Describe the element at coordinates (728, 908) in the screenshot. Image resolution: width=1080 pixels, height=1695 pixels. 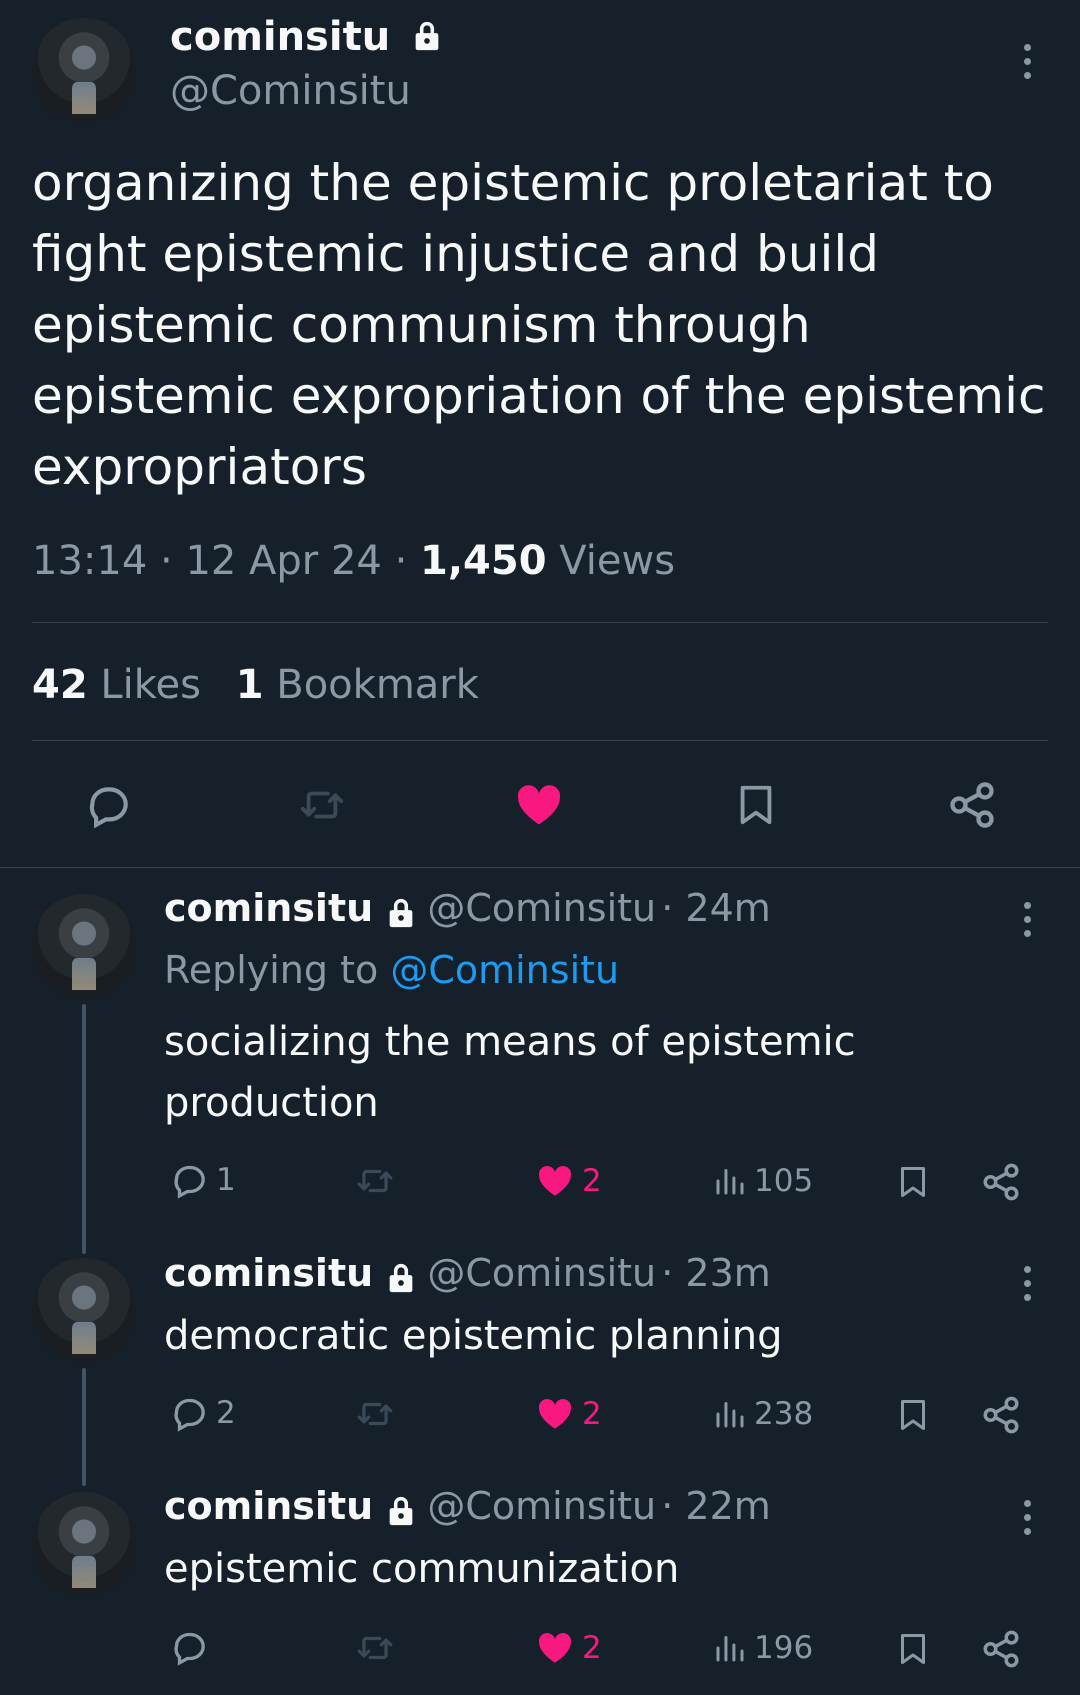
I see `reply-age: 24m` at that location.